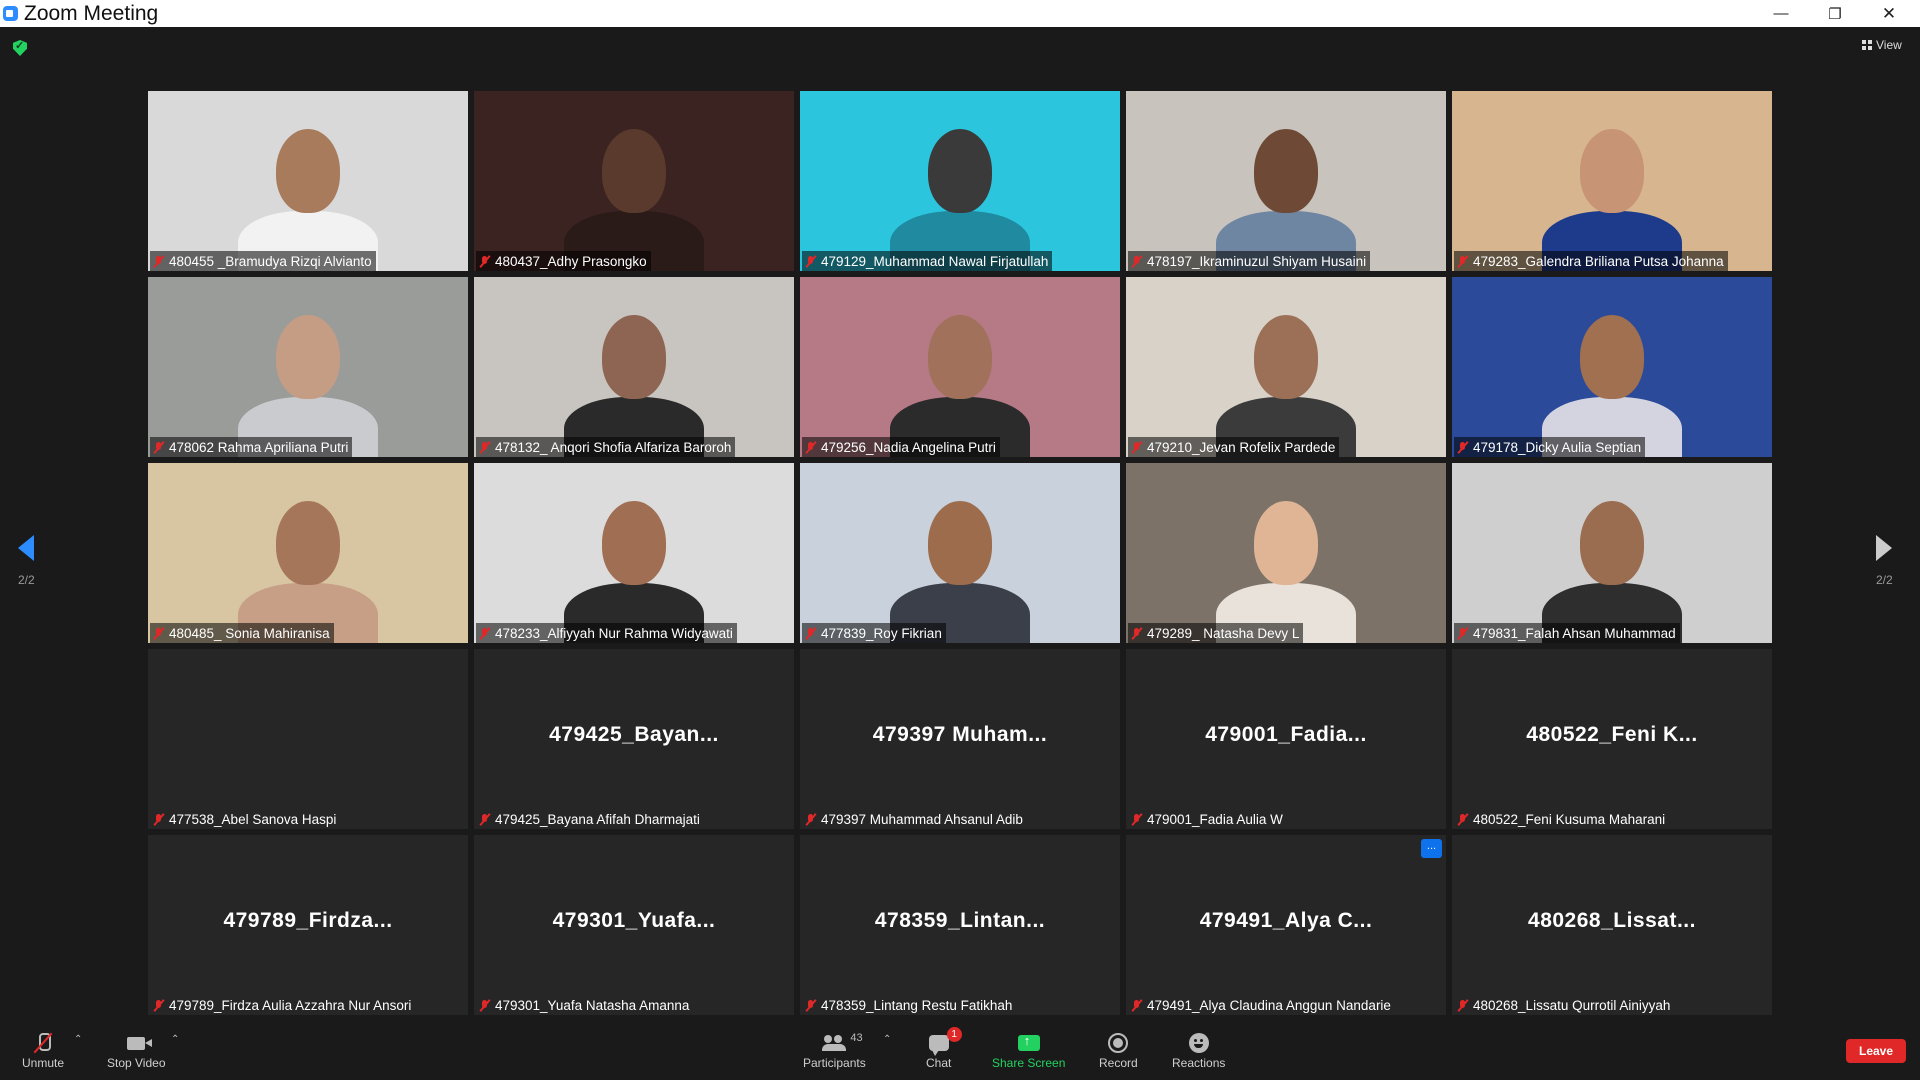  I want to click on view-button: View, so click(1882, 45).